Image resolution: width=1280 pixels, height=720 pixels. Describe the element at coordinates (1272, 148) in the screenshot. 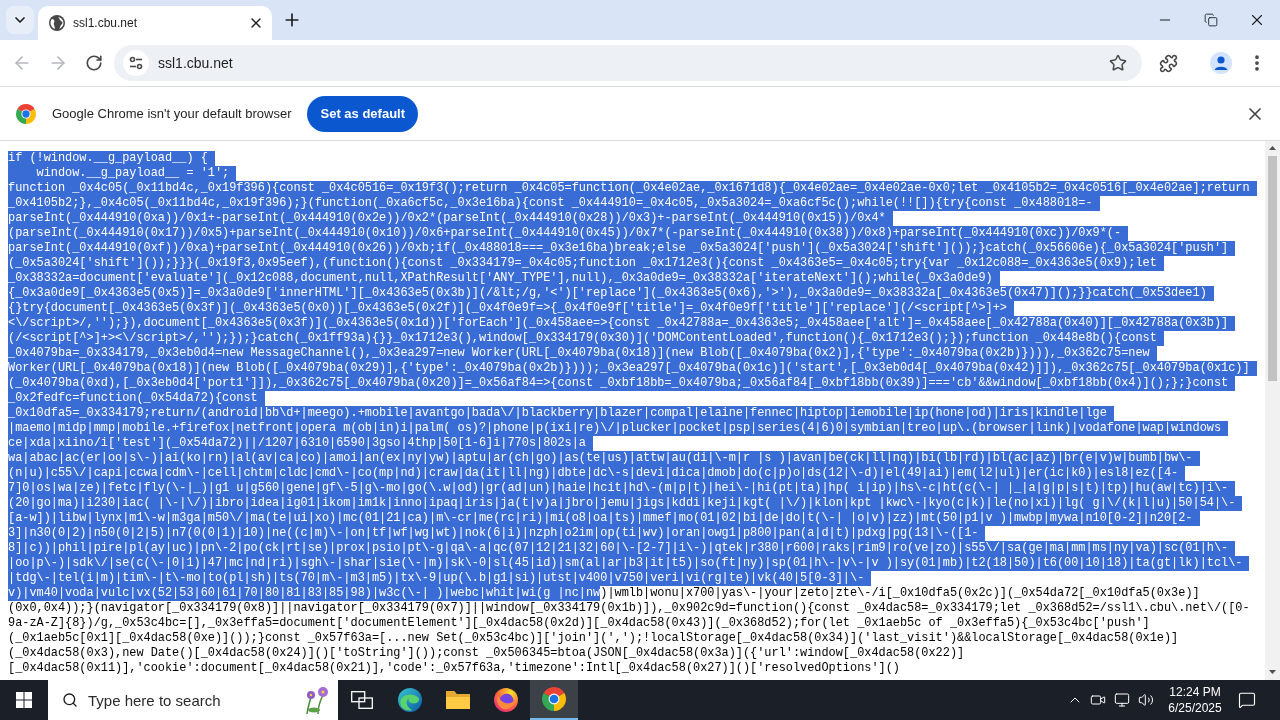

I see `scroll-up-icon` at that location.